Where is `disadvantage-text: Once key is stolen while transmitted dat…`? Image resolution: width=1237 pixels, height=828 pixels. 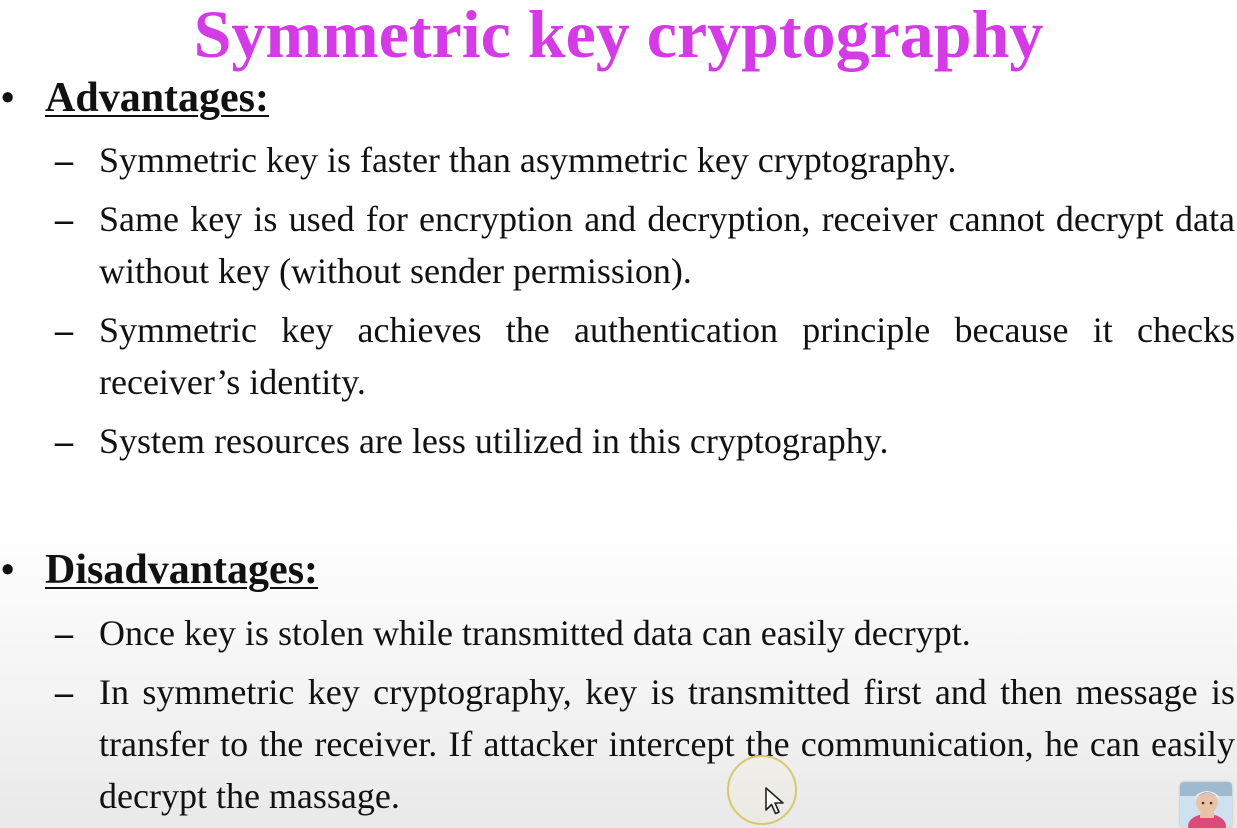 disadvantage-text: Once key is stolen while transmitted dat… is located at coordinates (535, 633).